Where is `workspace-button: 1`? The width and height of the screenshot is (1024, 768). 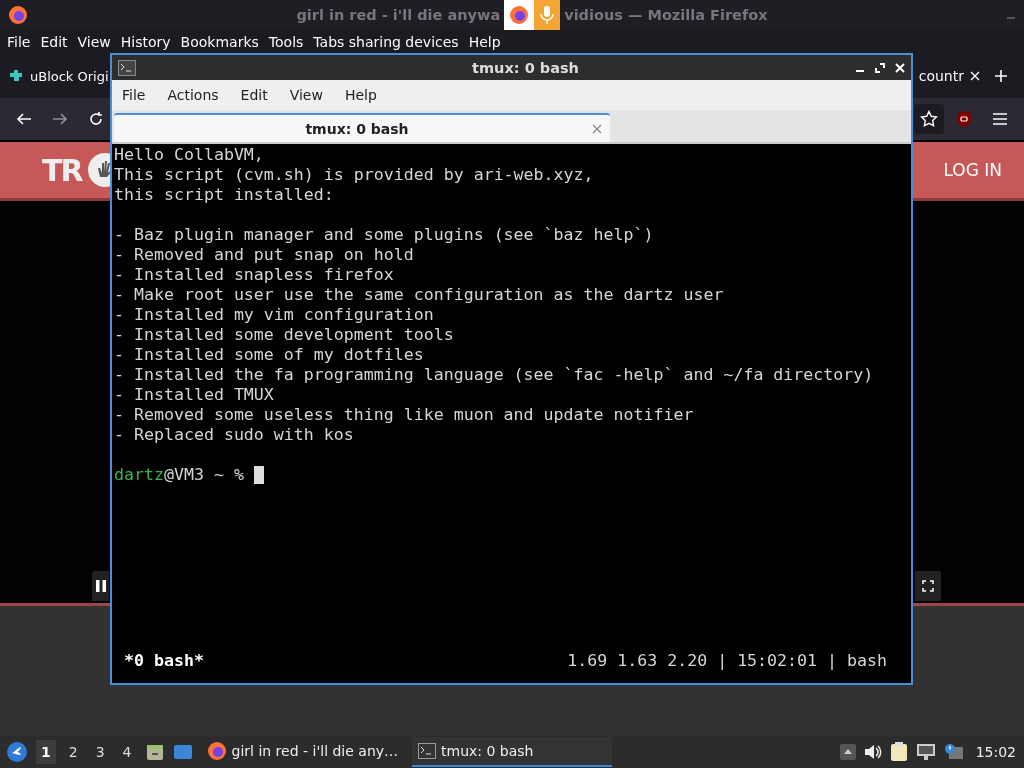 workspace-button: 1 is located at coordinates (46, 752).